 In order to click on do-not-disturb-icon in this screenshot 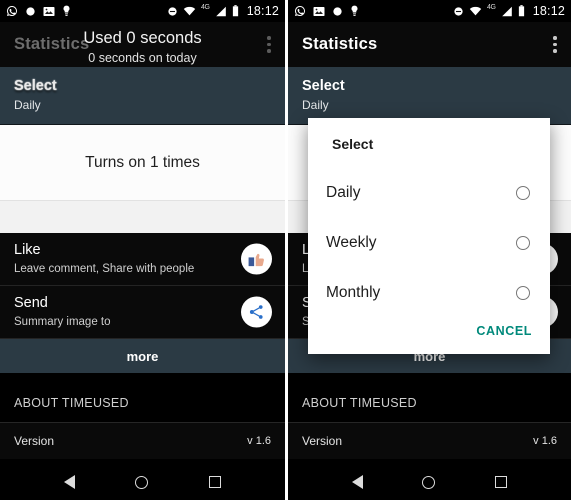, I will do `click(172, 11)`.